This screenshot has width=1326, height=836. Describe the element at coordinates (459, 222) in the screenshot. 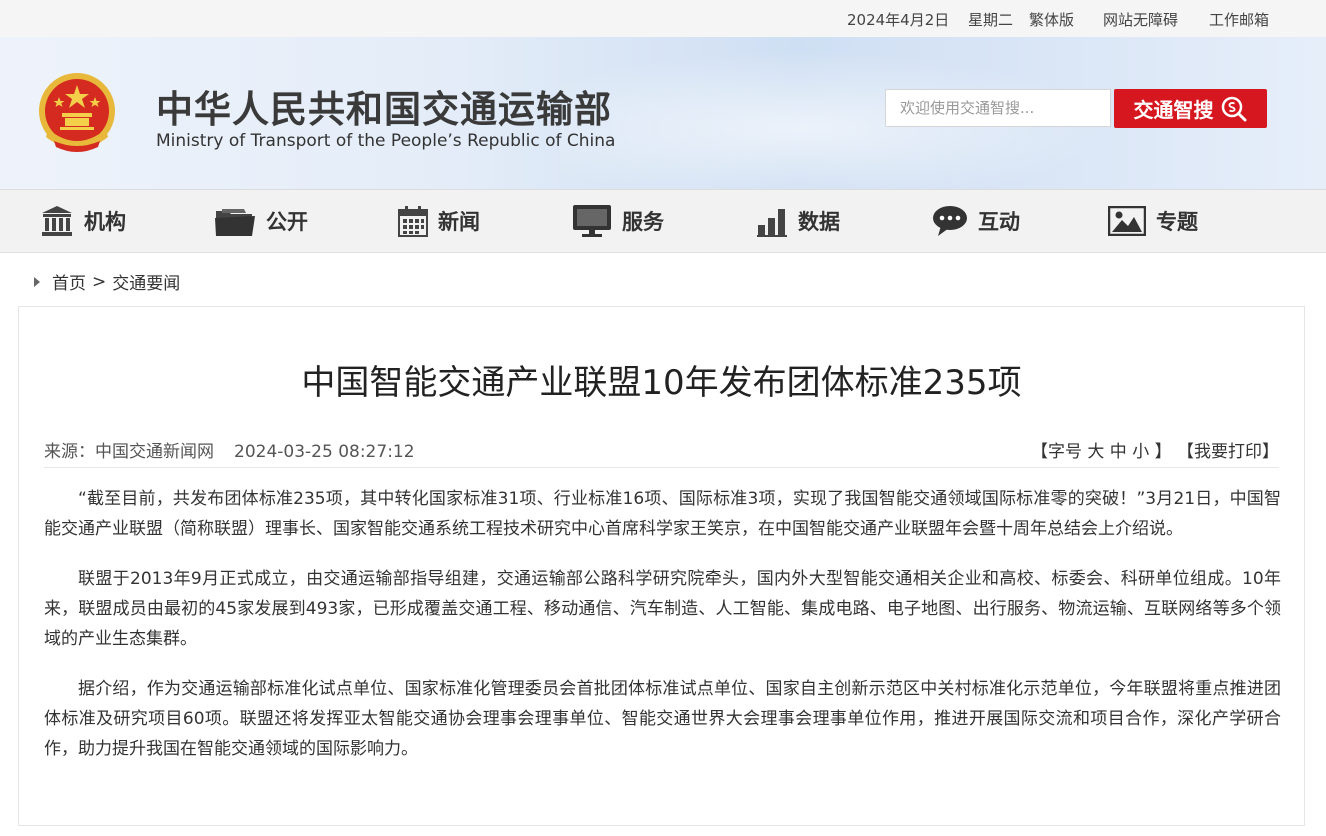

I see `nav-label-news: 新闻` at that location.